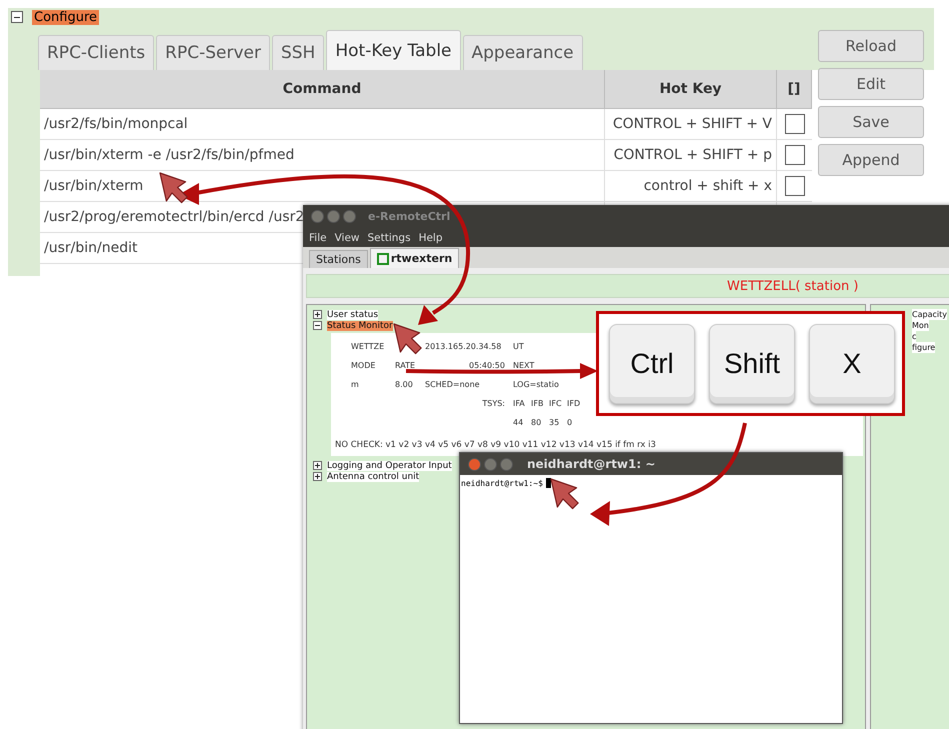 This screenshot has height=729, width=949. I want to click on button: Save, so click(871, 122).